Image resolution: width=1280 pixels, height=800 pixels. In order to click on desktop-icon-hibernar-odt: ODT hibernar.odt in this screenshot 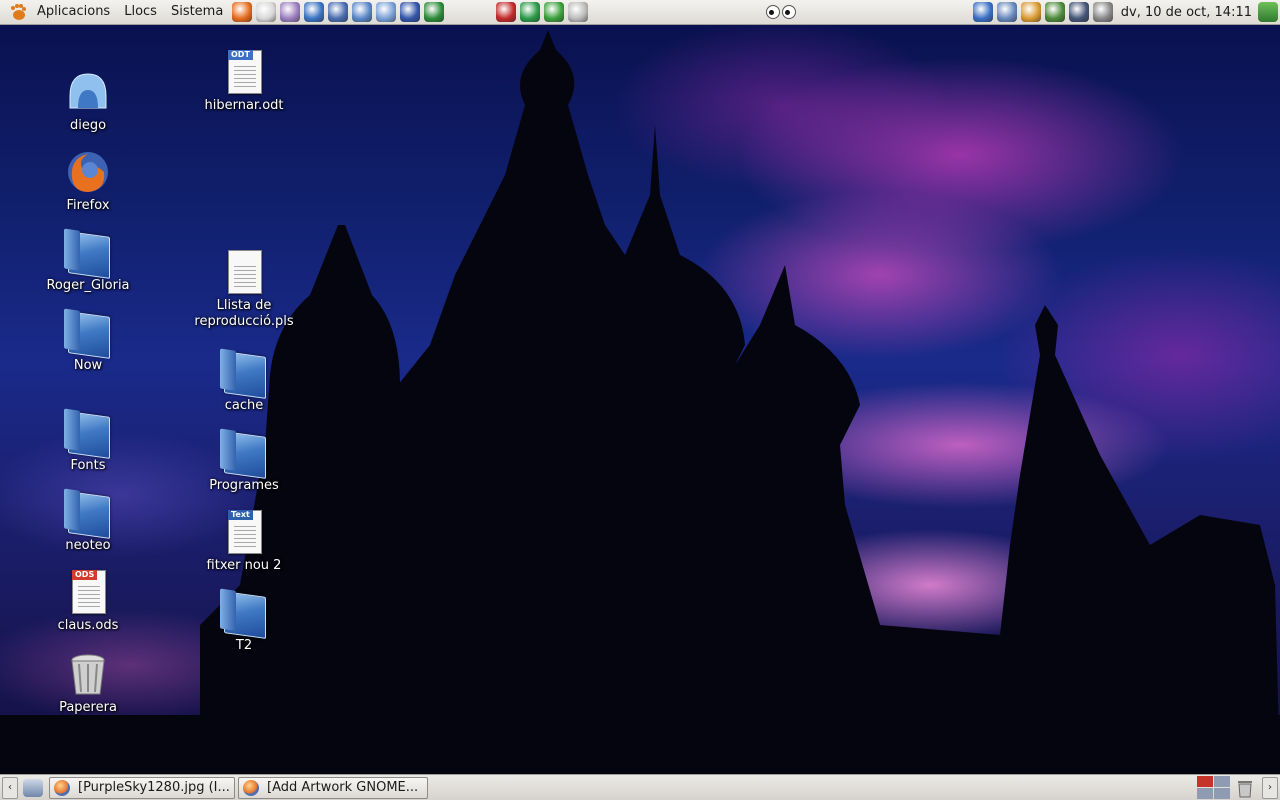, I will do `click(244, 81)`.